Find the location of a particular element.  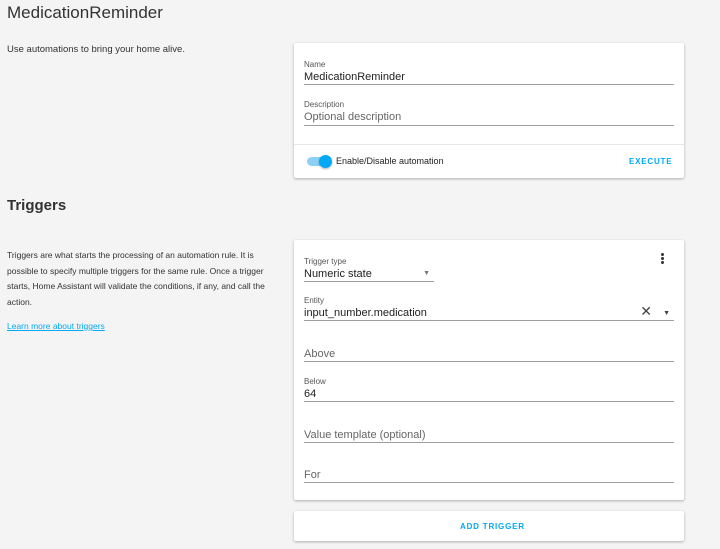

add-trigger-button: ADD TRIGGER is located at coordinates (492, 526).